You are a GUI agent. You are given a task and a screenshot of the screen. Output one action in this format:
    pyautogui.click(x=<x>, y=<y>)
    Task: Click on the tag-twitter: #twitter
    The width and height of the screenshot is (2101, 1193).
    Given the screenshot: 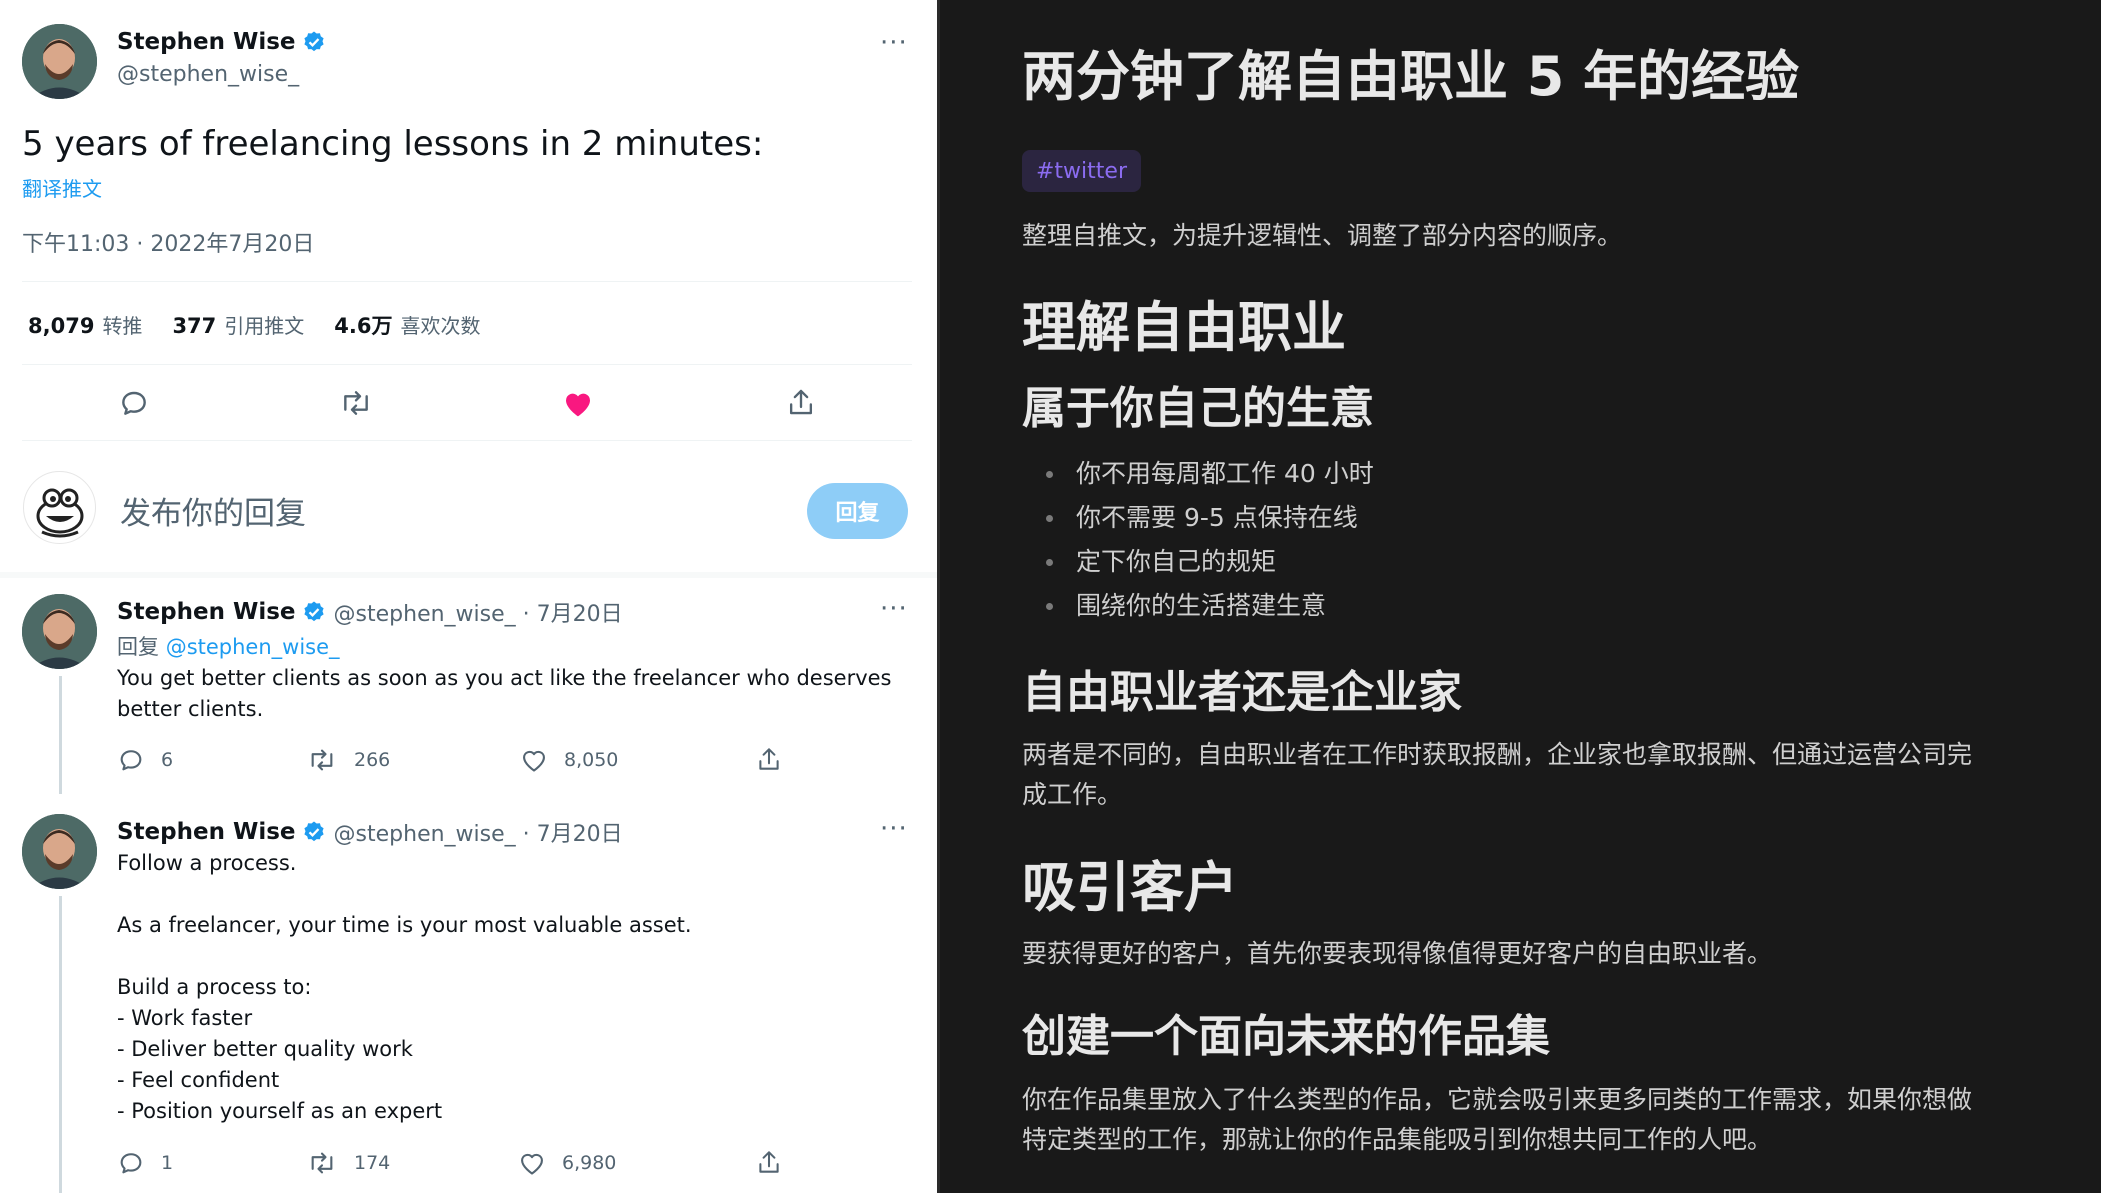 What is the action you would take?
    pyautogui.click(x=1081, y=171)
    